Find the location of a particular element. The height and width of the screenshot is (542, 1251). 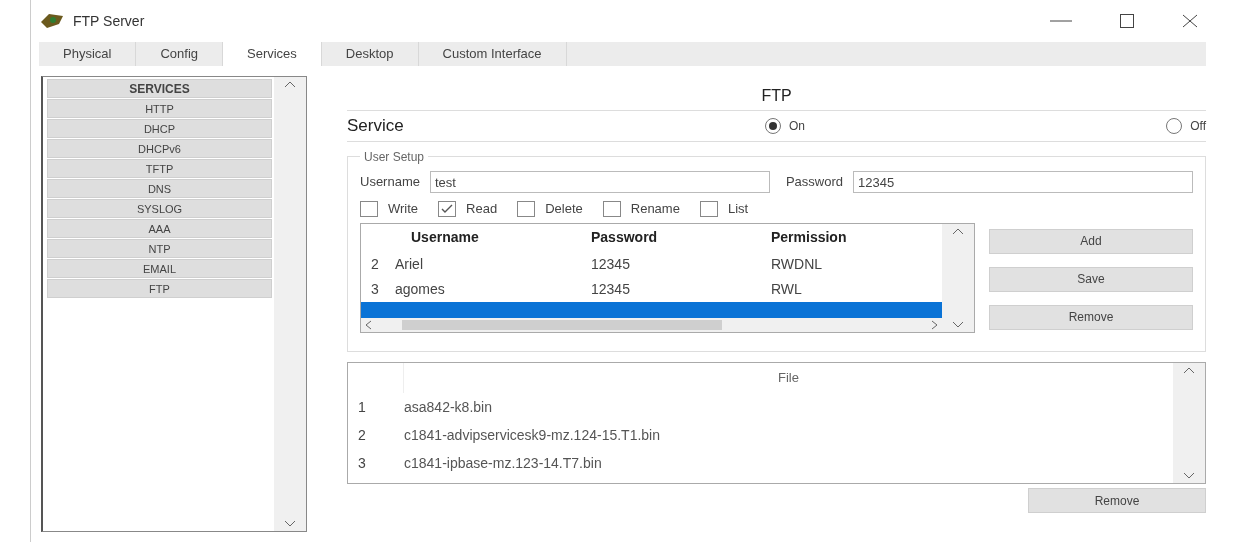

panel-title: FTP is located at coordinates (776, 96).